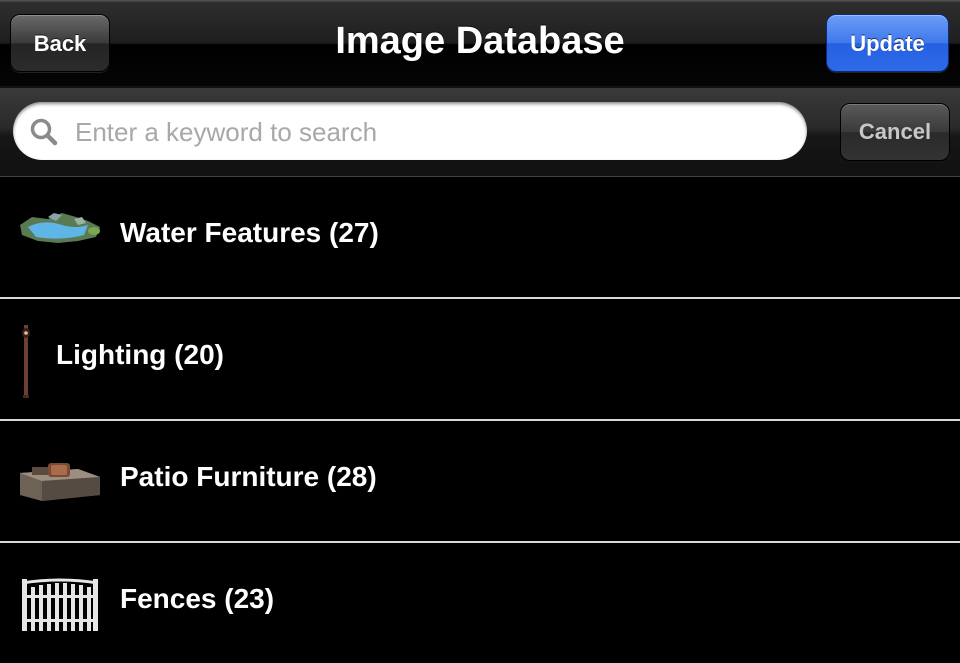 Image resolution: width=960 pixels, height=663 pixels. What do you see at coordinates (60, 228) in the screenshot?
I see `water-feature-icon` at bounding box center [60, 228].